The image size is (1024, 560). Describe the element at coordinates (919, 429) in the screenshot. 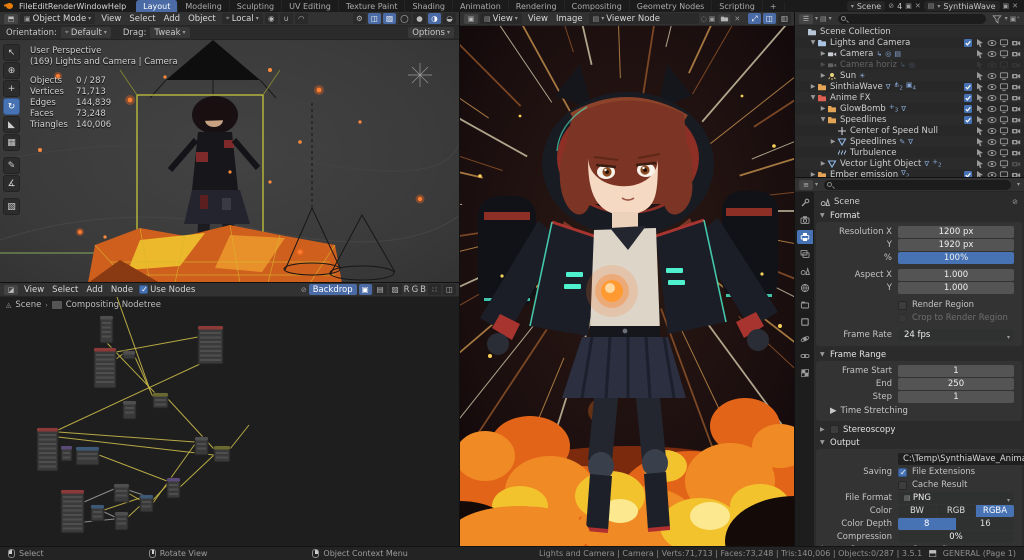

I see `panel-header-stereoscopy: ▶ Stereoscopy` at that location.